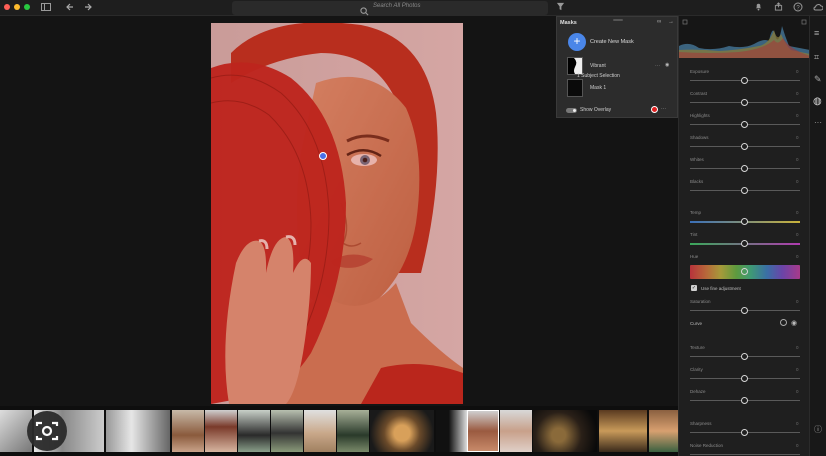  Describe the element at coordinates (778, 8) in the screenshot. I see `share-icon` at that location.